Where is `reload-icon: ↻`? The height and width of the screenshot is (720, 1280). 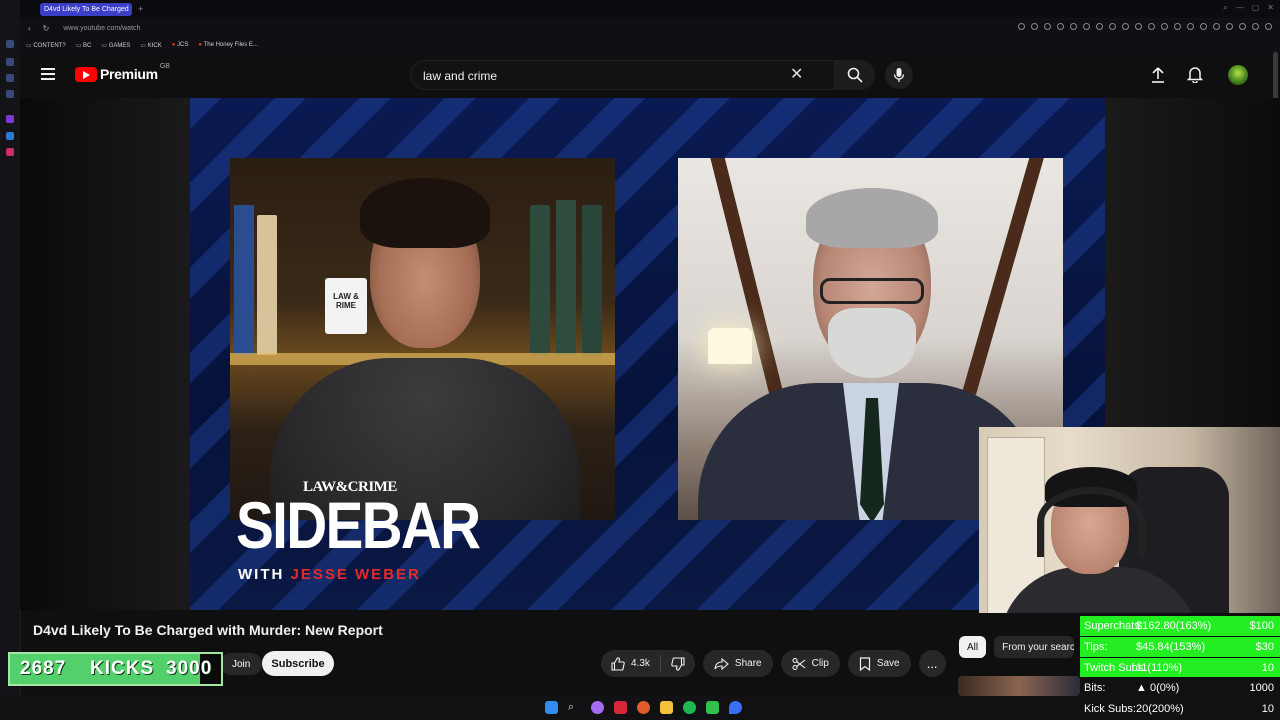
reload-icon: ↻ is located at coordinates (46, 28).